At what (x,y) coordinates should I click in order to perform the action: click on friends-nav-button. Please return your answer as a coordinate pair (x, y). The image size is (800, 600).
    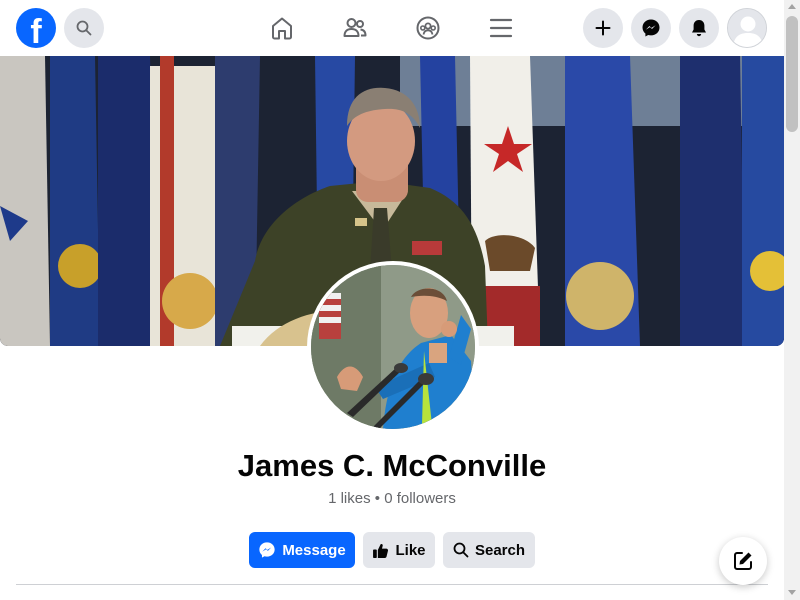
    Looking at the image, I should click on (355, 28).